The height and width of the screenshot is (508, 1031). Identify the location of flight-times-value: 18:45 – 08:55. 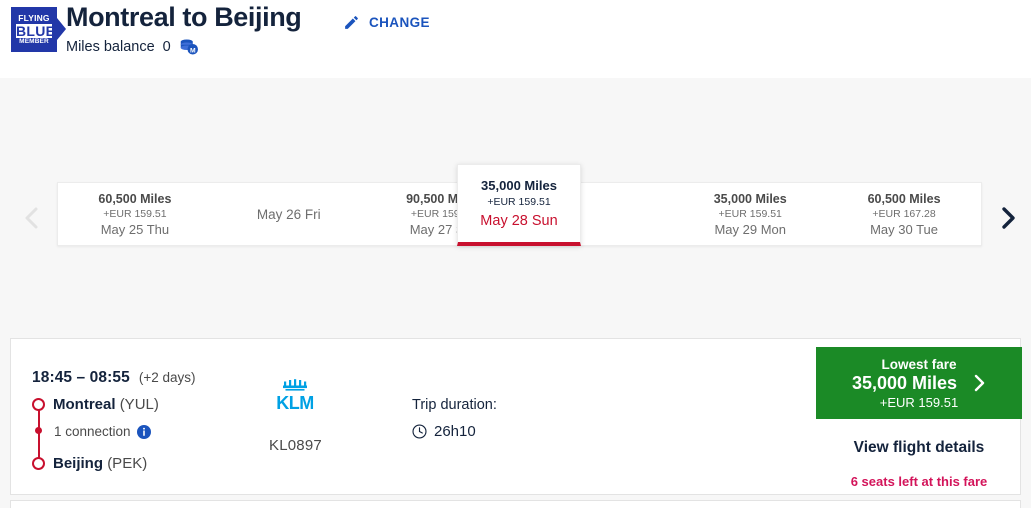
(81, 377).